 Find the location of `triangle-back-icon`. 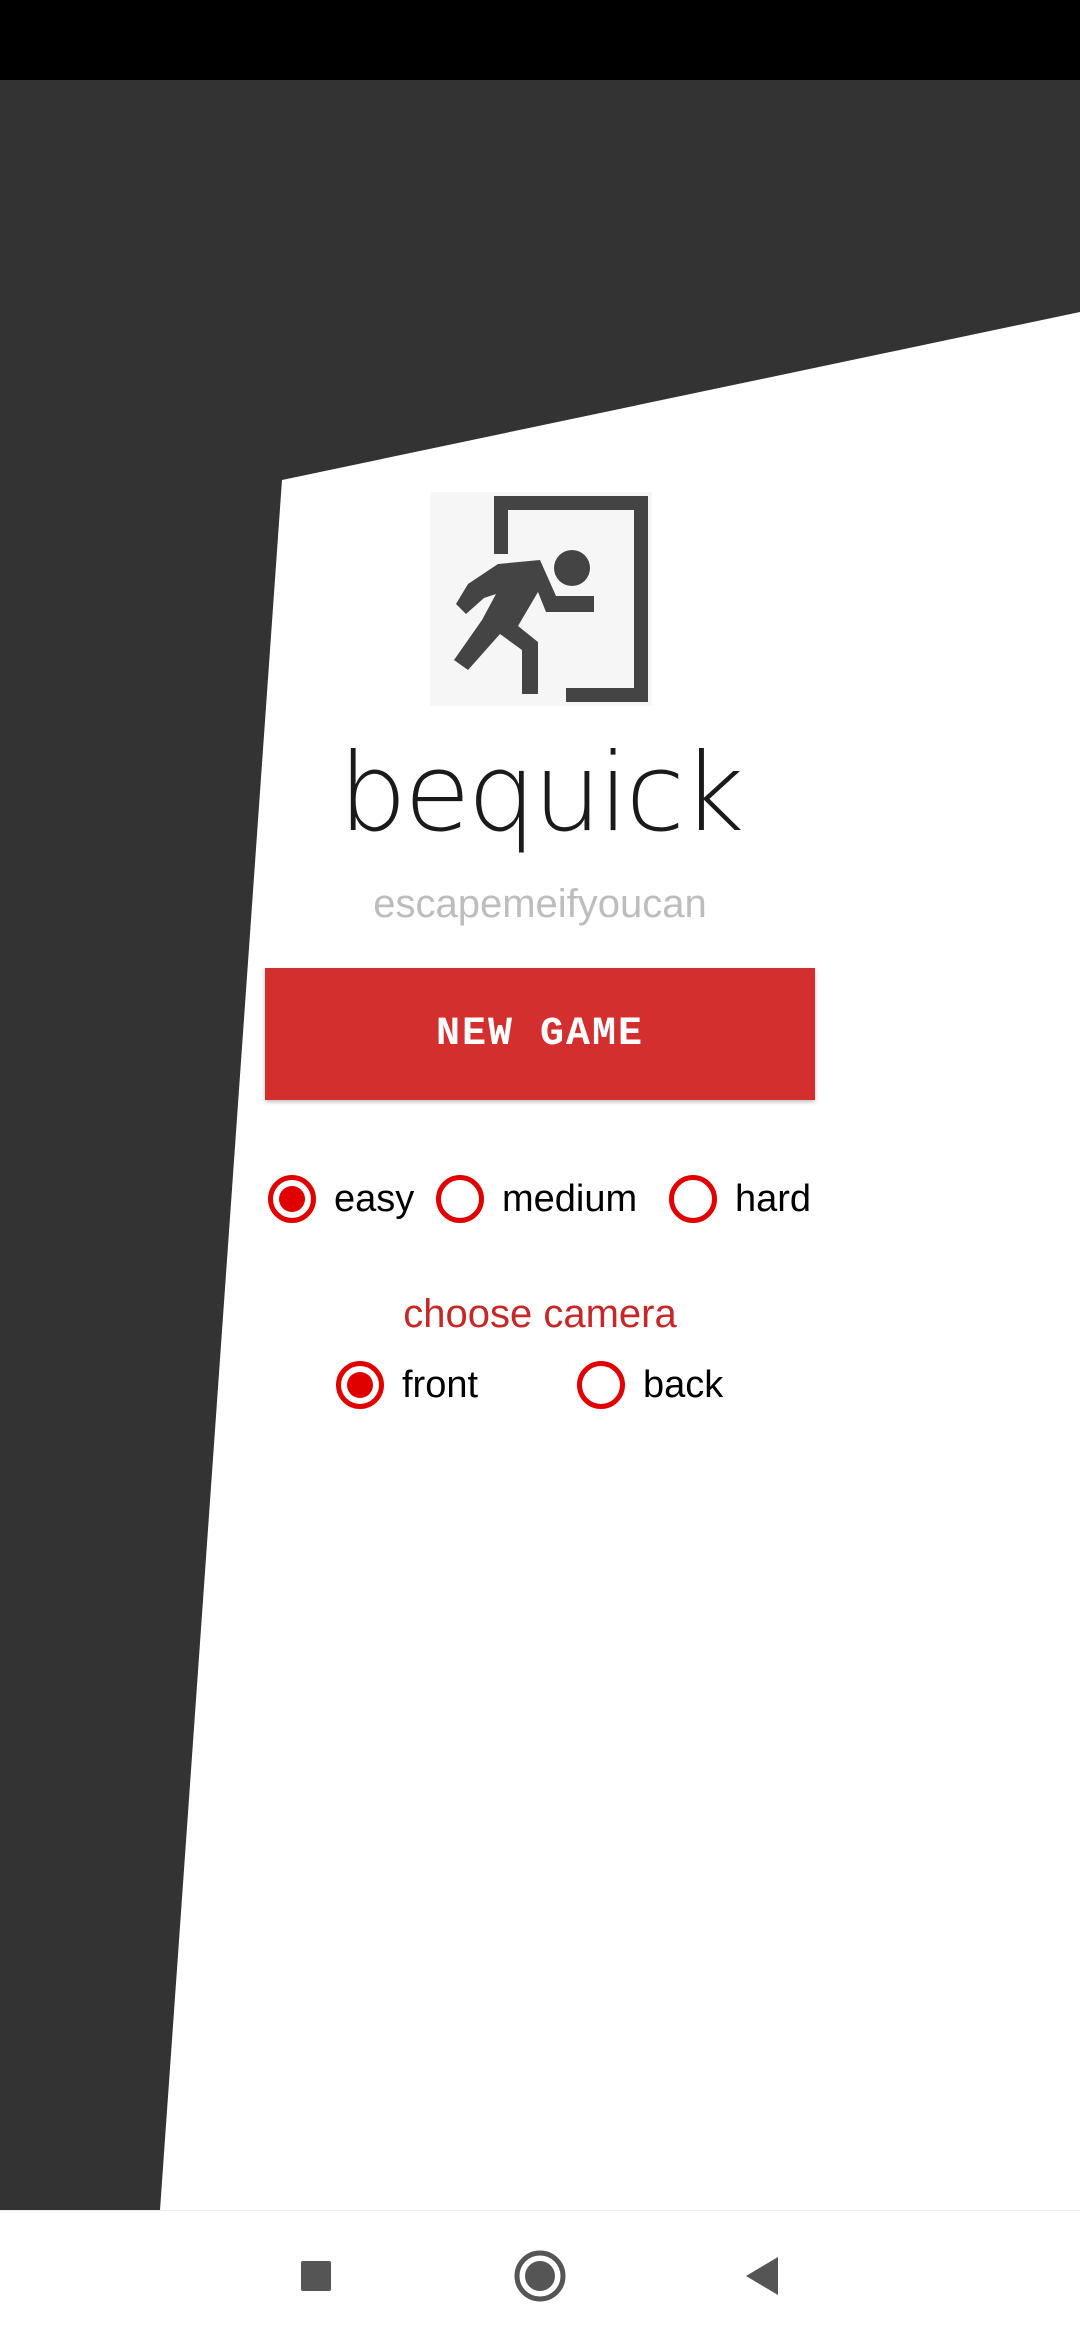

triangle-back-icon is located at coordinates (762, 2276).